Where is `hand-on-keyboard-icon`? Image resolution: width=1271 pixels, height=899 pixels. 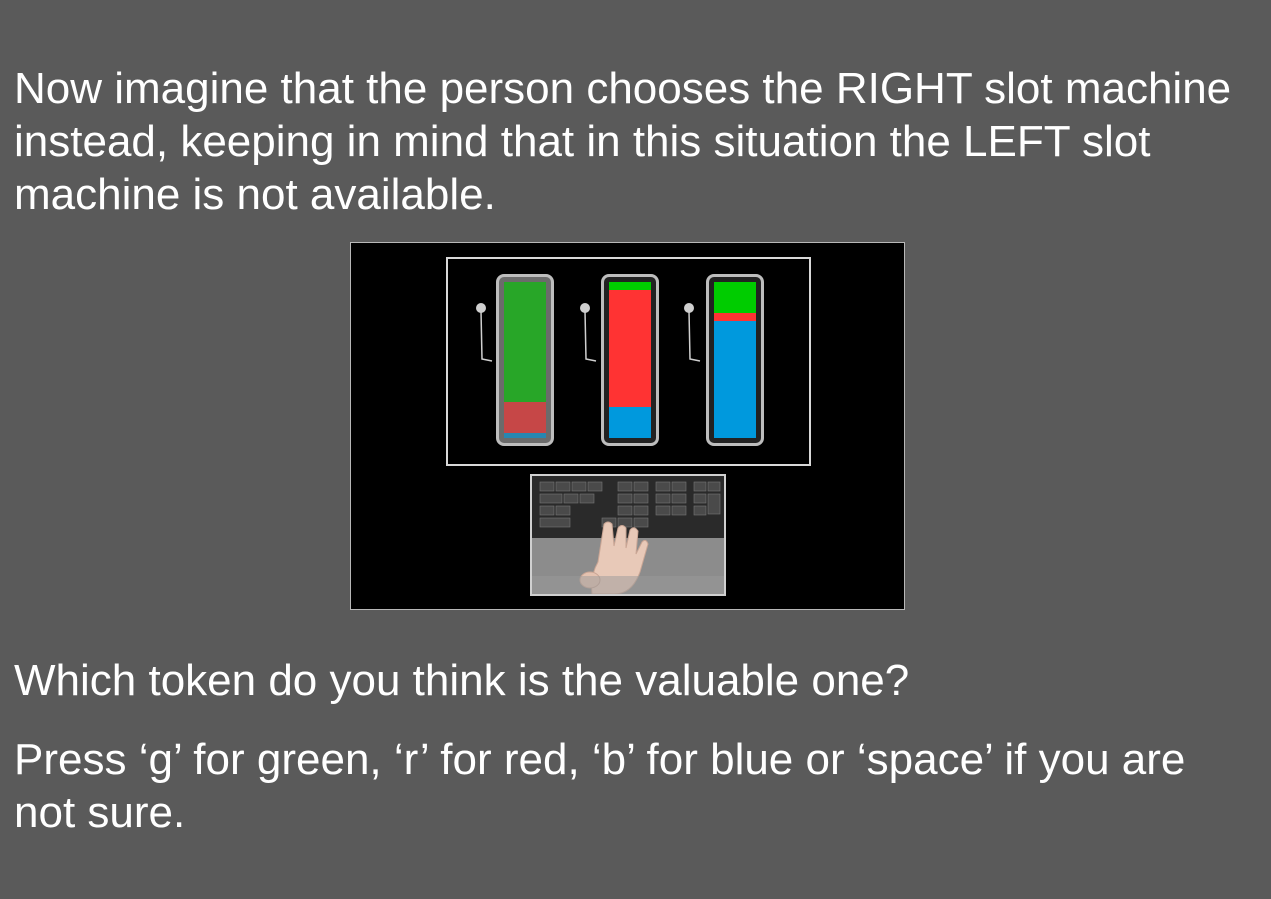 hand-on-keyboard-icon is located at coordinates (628, 535).